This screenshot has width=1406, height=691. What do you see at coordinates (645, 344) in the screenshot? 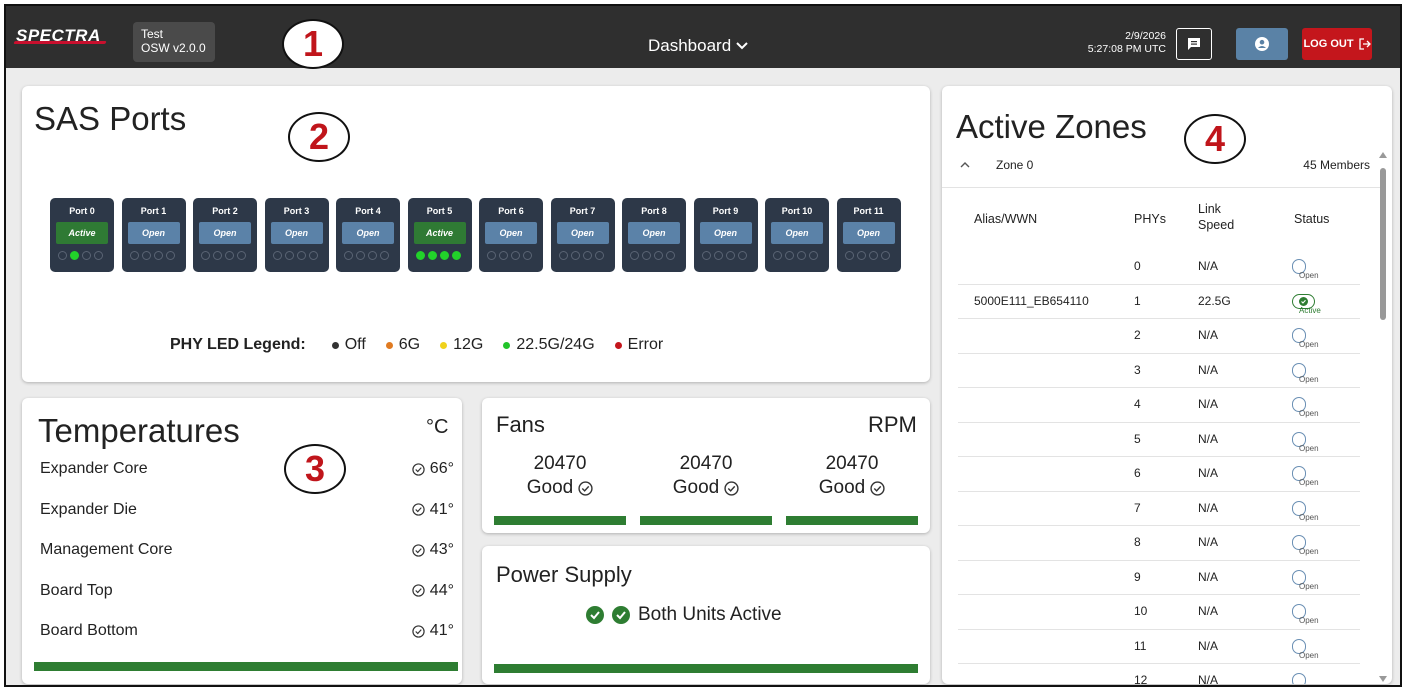
I see `legend-label: Error` at bounding box center [645, 344].